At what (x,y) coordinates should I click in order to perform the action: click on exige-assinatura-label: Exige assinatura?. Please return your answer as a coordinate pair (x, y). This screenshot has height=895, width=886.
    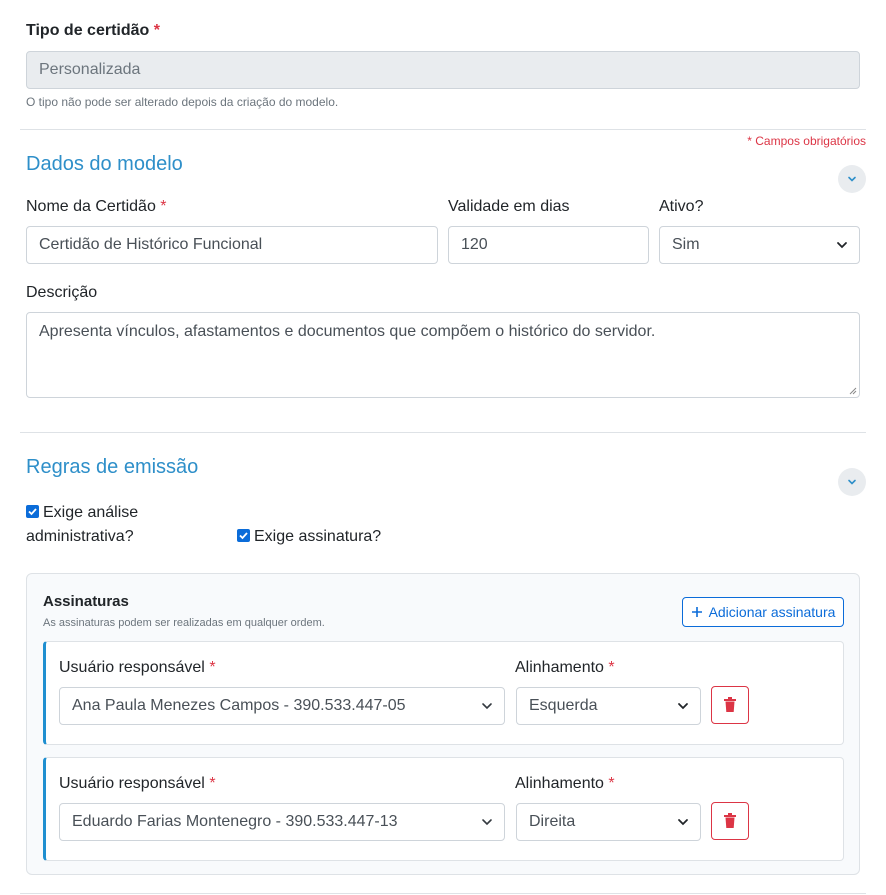
    Looking at the image, I should click on (318, 536).